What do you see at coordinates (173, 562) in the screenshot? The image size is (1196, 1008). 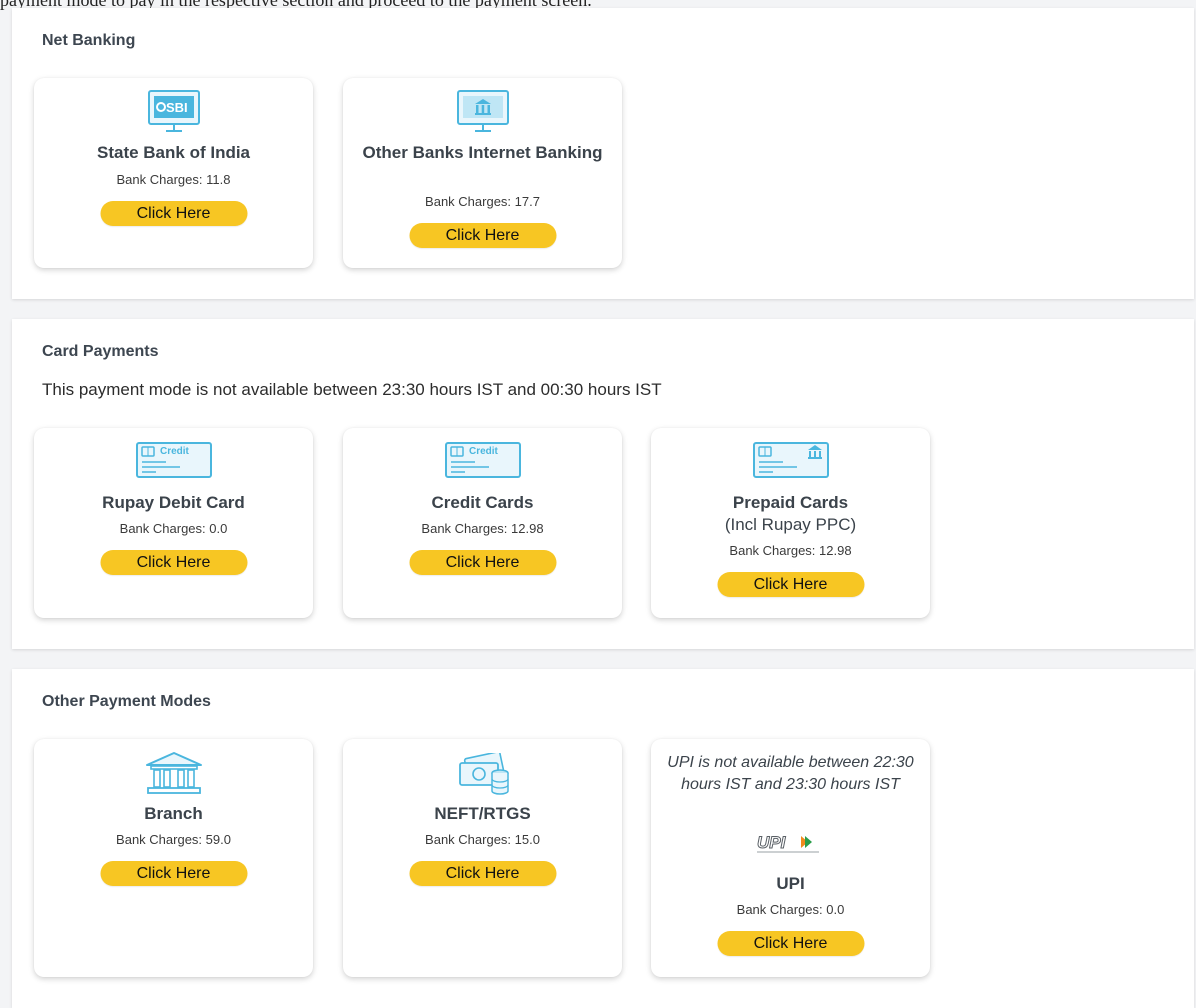 I see `click-here-button-rupay-debit: Click Here` at bounding box center [173, 562].